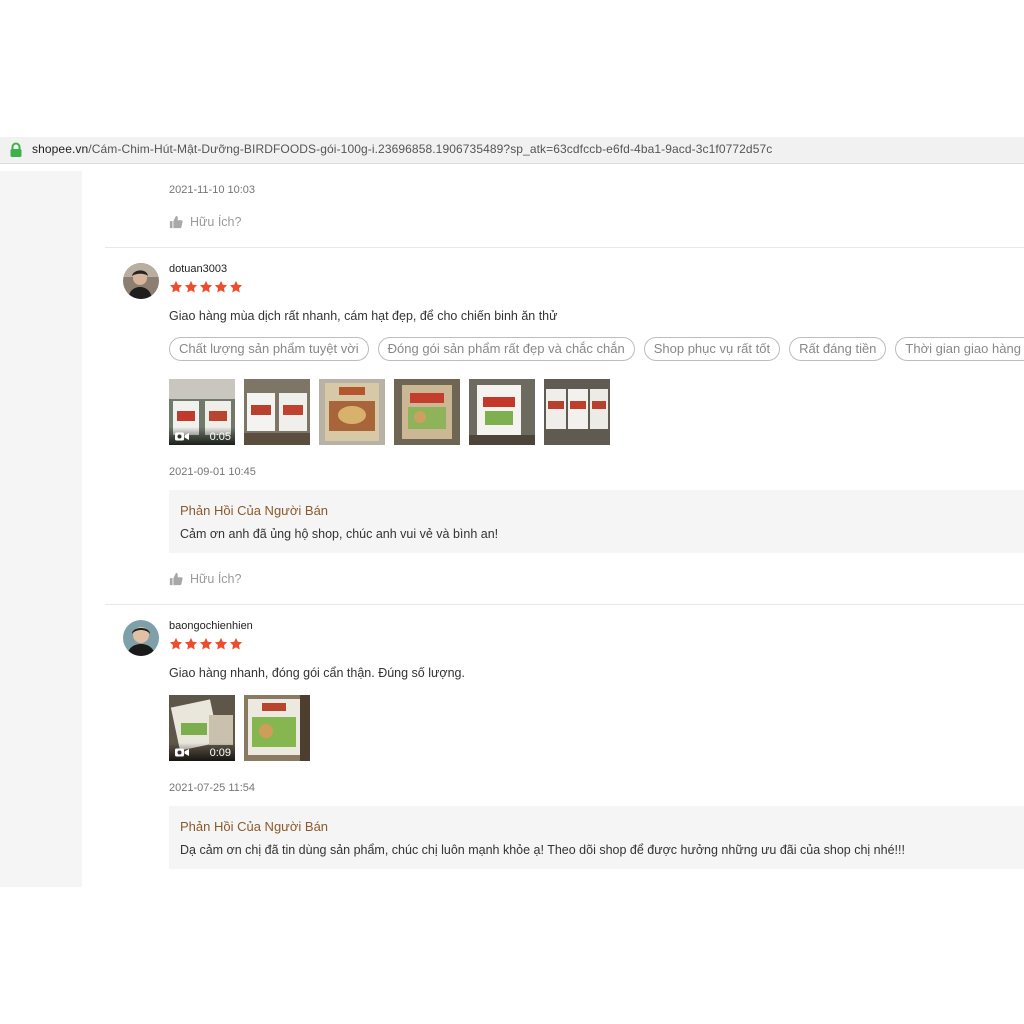  I want to click on video-duration: 0:05, so click(220, 437).